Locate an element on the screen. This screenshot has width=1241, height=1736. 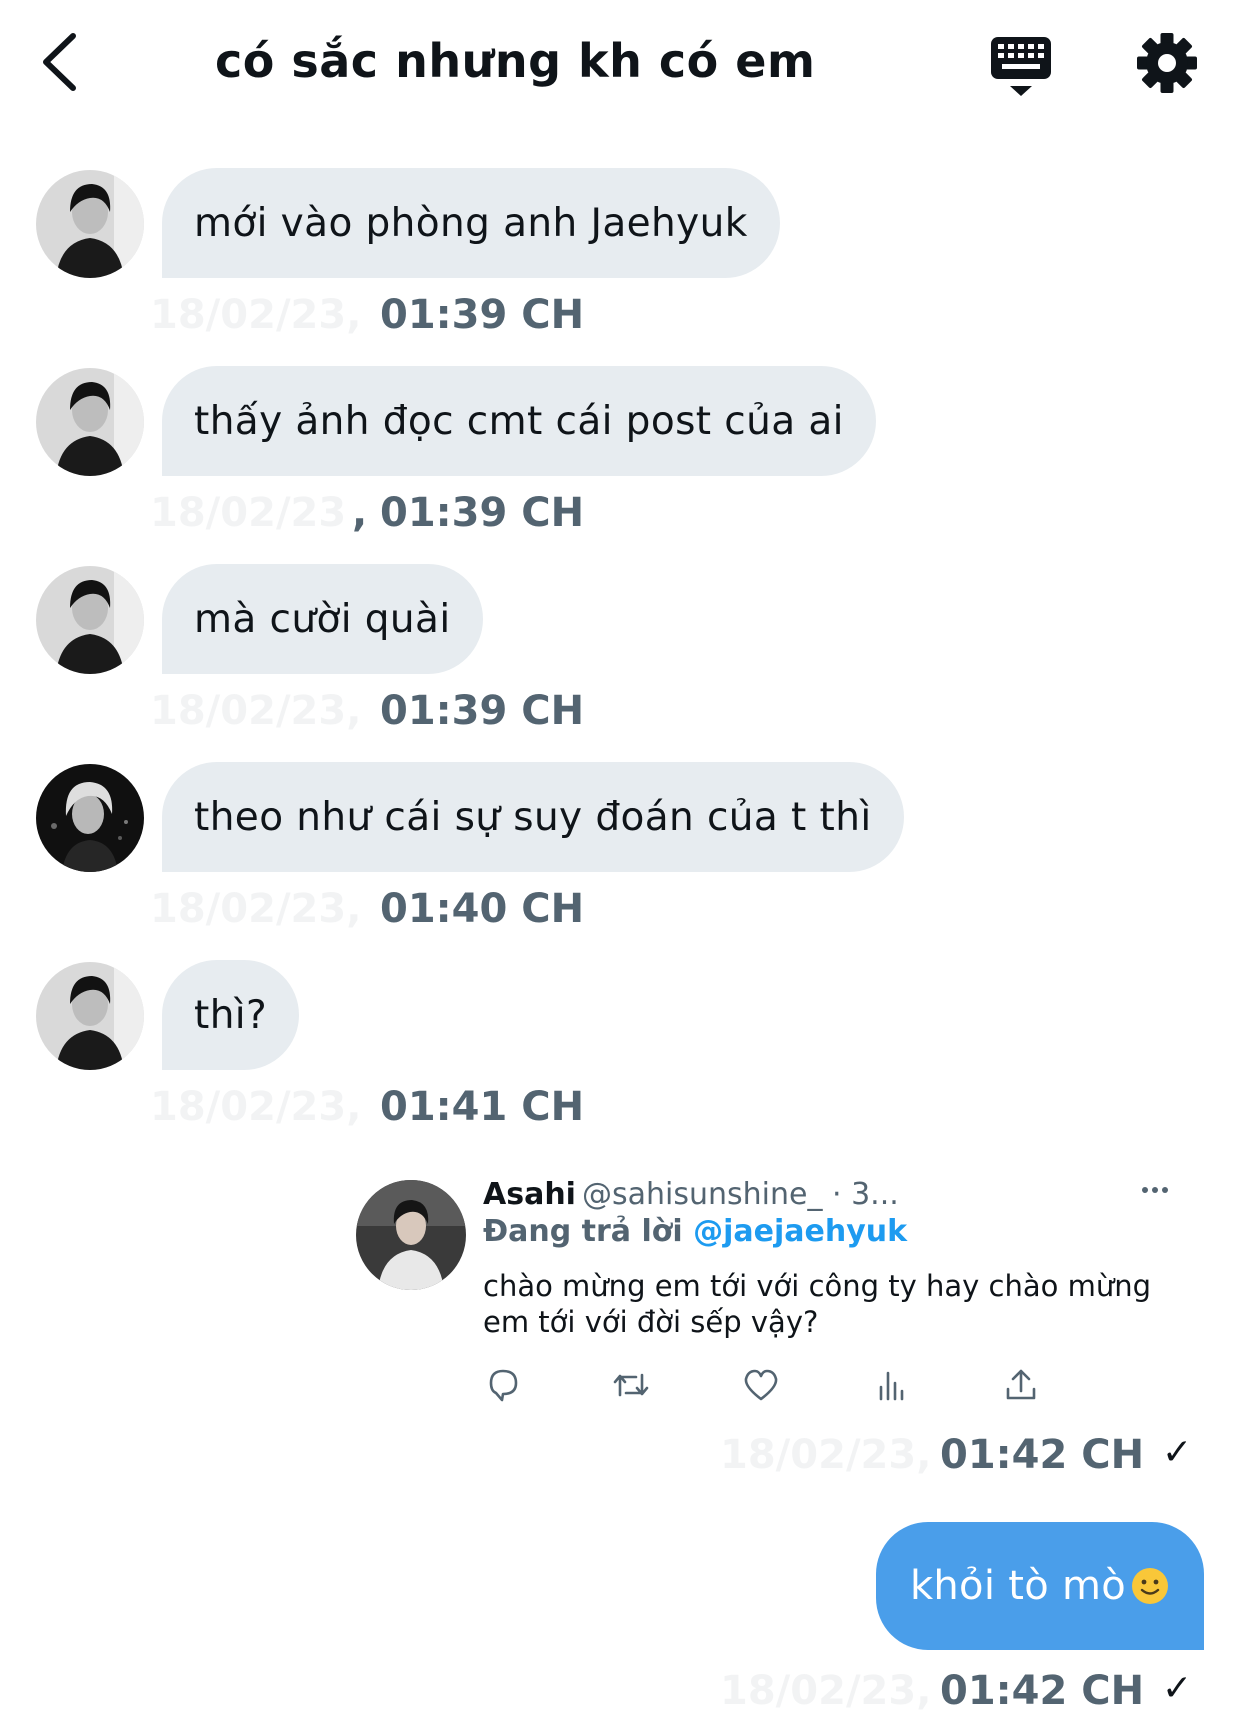
retweet-icon is located at coordinates (631, 1385).